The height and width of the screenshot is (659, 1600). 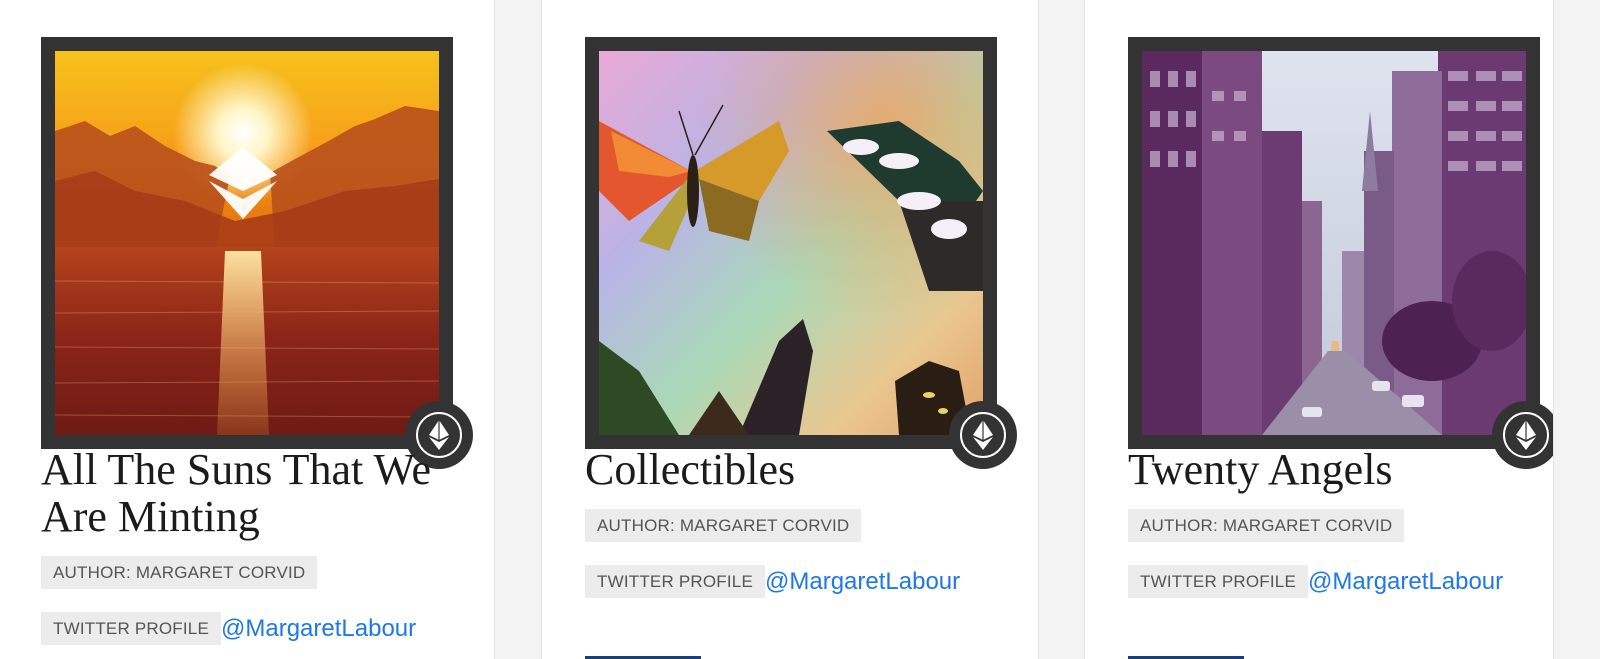 What do you see at coordinates (251, 493) in the screenshot?
I see `card-title: All The Suns That We Are Minting` at bounding box center [251, 493].